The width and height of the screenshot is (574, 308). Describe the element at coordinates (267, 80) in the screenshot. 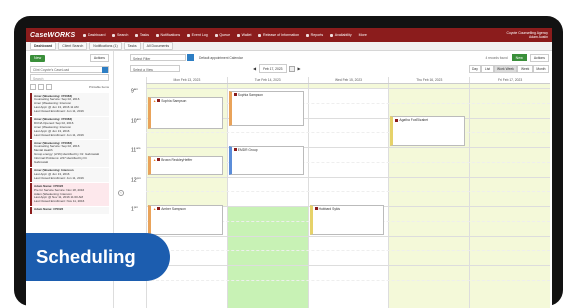

I see `day-header: Tue Feb 14, 2023` at that location.